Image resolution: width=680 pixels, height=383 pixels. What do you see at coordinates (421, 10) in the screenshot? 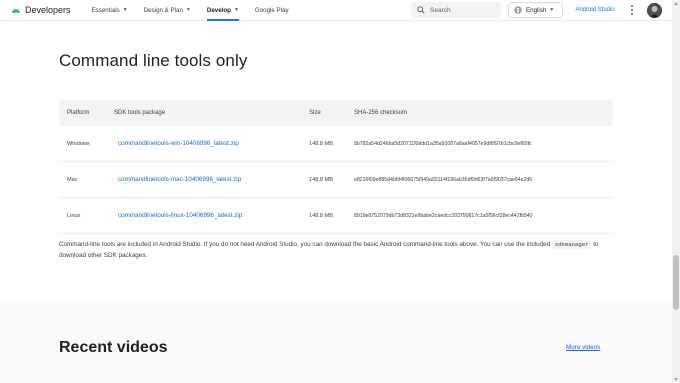
I see `search-icon` at bounding box center [421, 10].